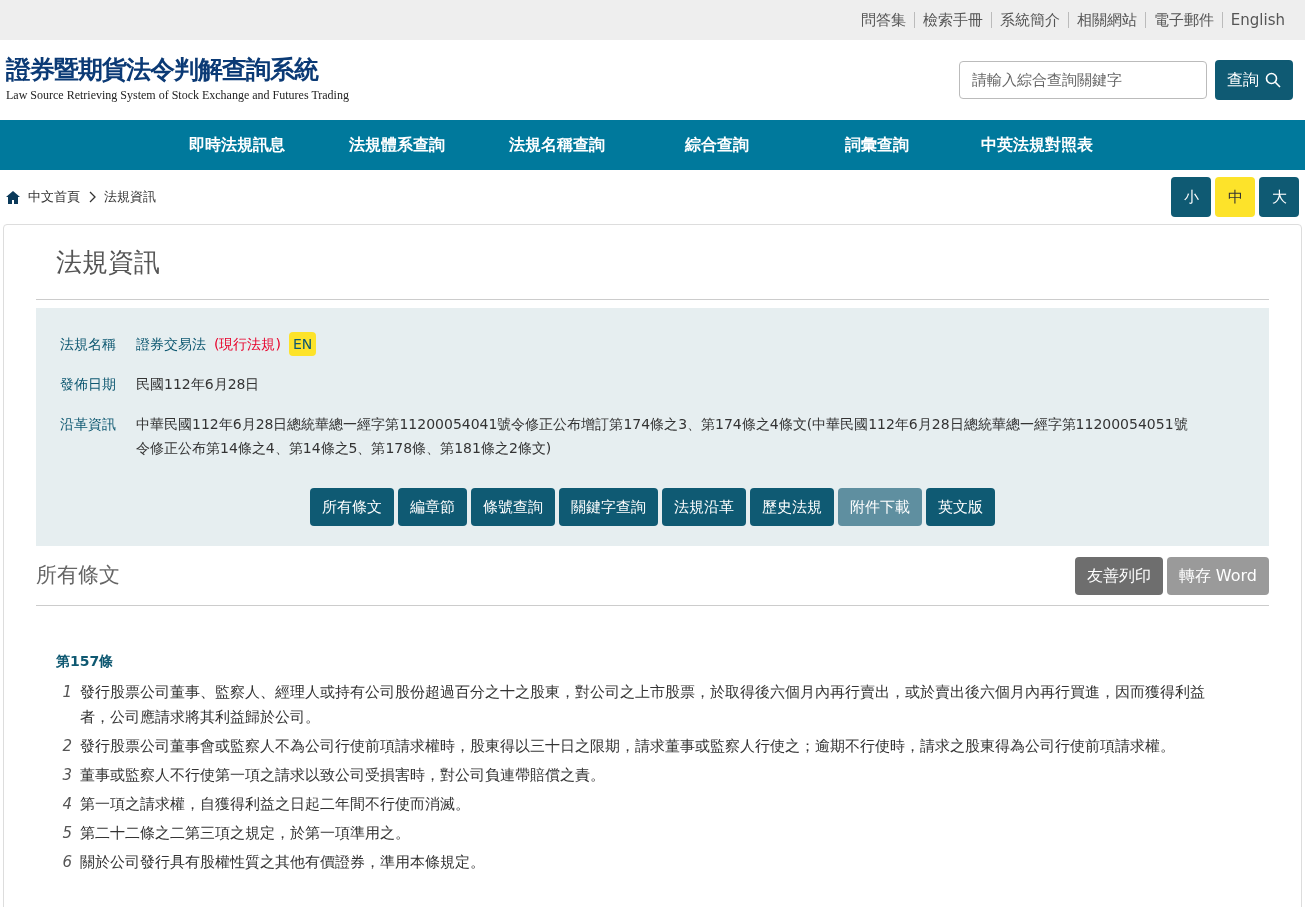 The width and height of the screenshot is (1305, 907). I want to click on site-logo-subtitle: Law Source Retrieving System of Stock Exchange and Futures Trading, so click(177, 95).